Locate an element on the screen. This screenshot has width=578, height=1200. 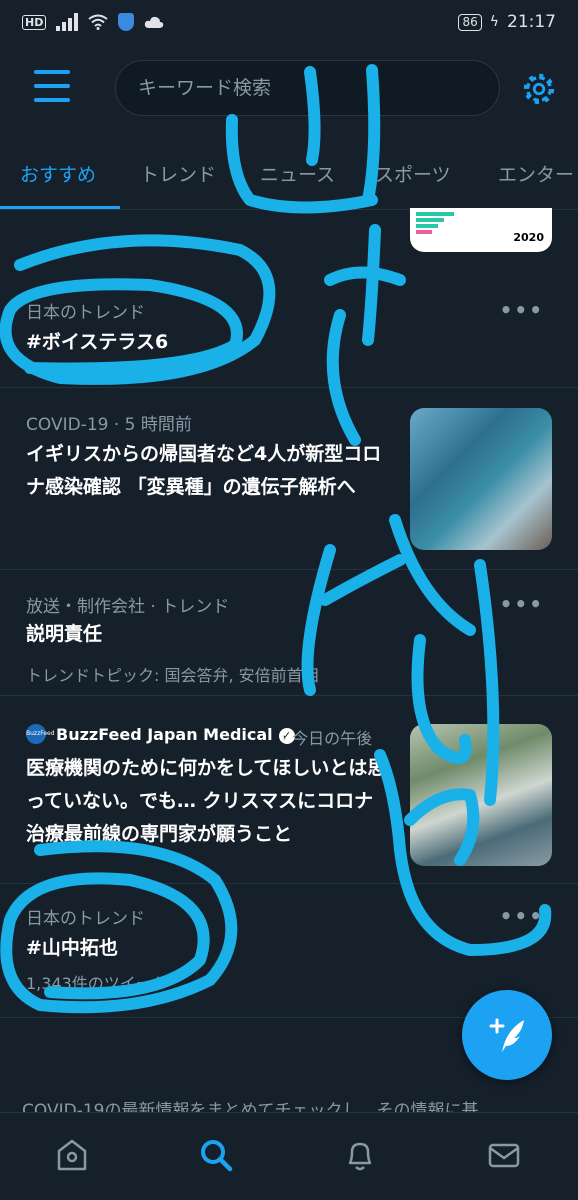
settings-gear-icon is located at coordinates (539, 89).